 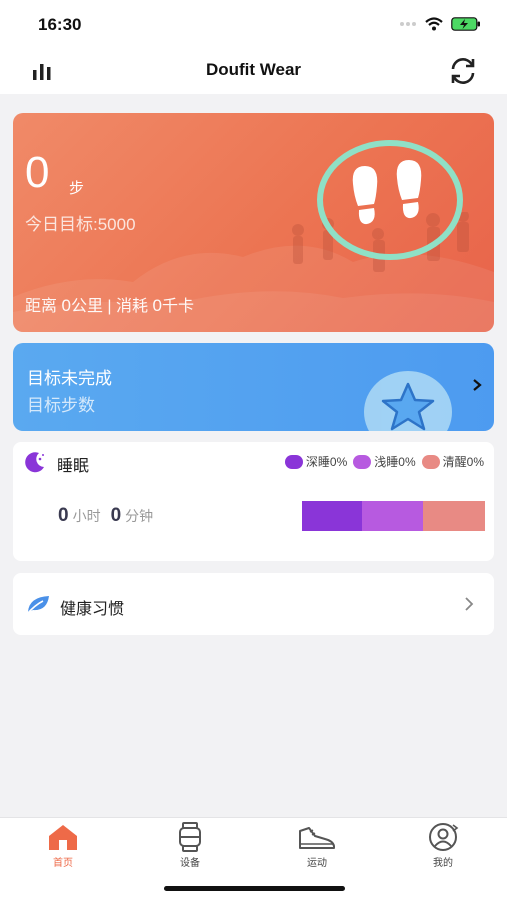 I want to click on legend-awake: 清醒0%, so click(x=452, y=461).